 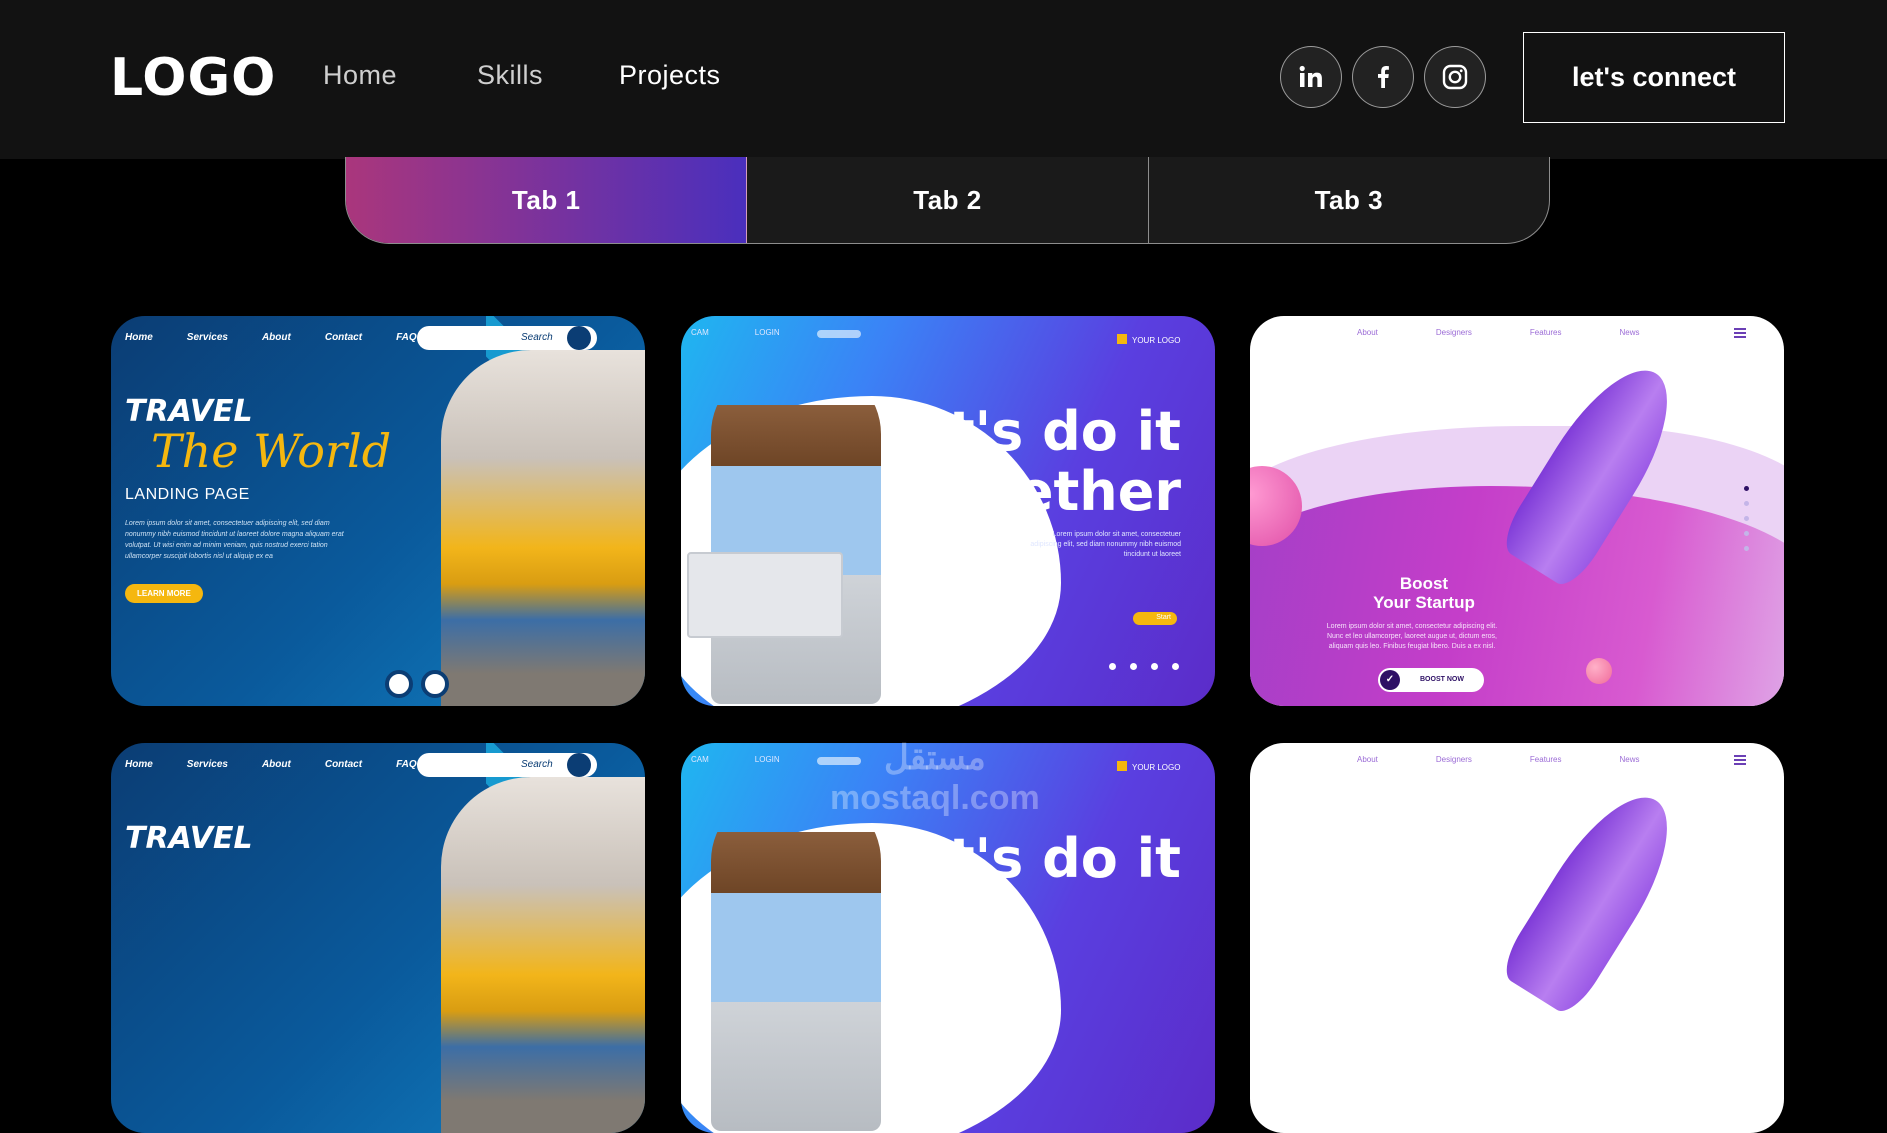 I want to click on mail-icon, so click(x=1133, y=666).